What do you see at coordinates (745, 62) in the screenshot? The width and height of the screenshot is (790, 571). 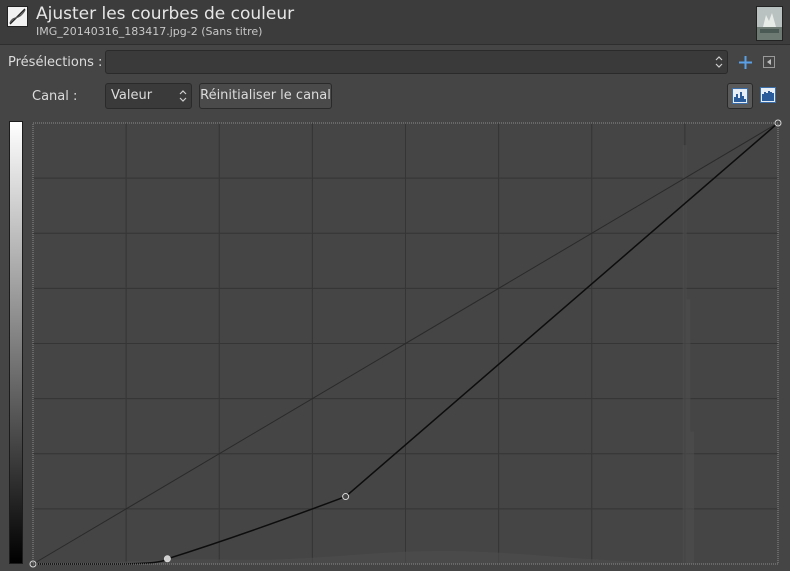 I see `plus-icon` at bounding box center [745, 62].